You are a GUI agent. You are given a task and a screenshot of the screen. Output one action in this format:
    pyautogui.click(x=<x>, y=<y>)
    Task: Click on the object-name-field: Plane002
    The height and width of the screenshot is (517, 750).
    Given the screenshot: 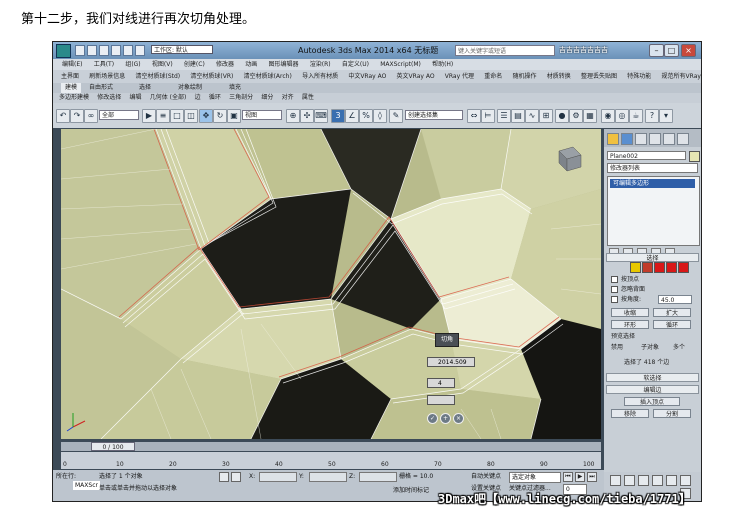 What is the action you would take?
    pyautogui.click(x=646, y=155)
    